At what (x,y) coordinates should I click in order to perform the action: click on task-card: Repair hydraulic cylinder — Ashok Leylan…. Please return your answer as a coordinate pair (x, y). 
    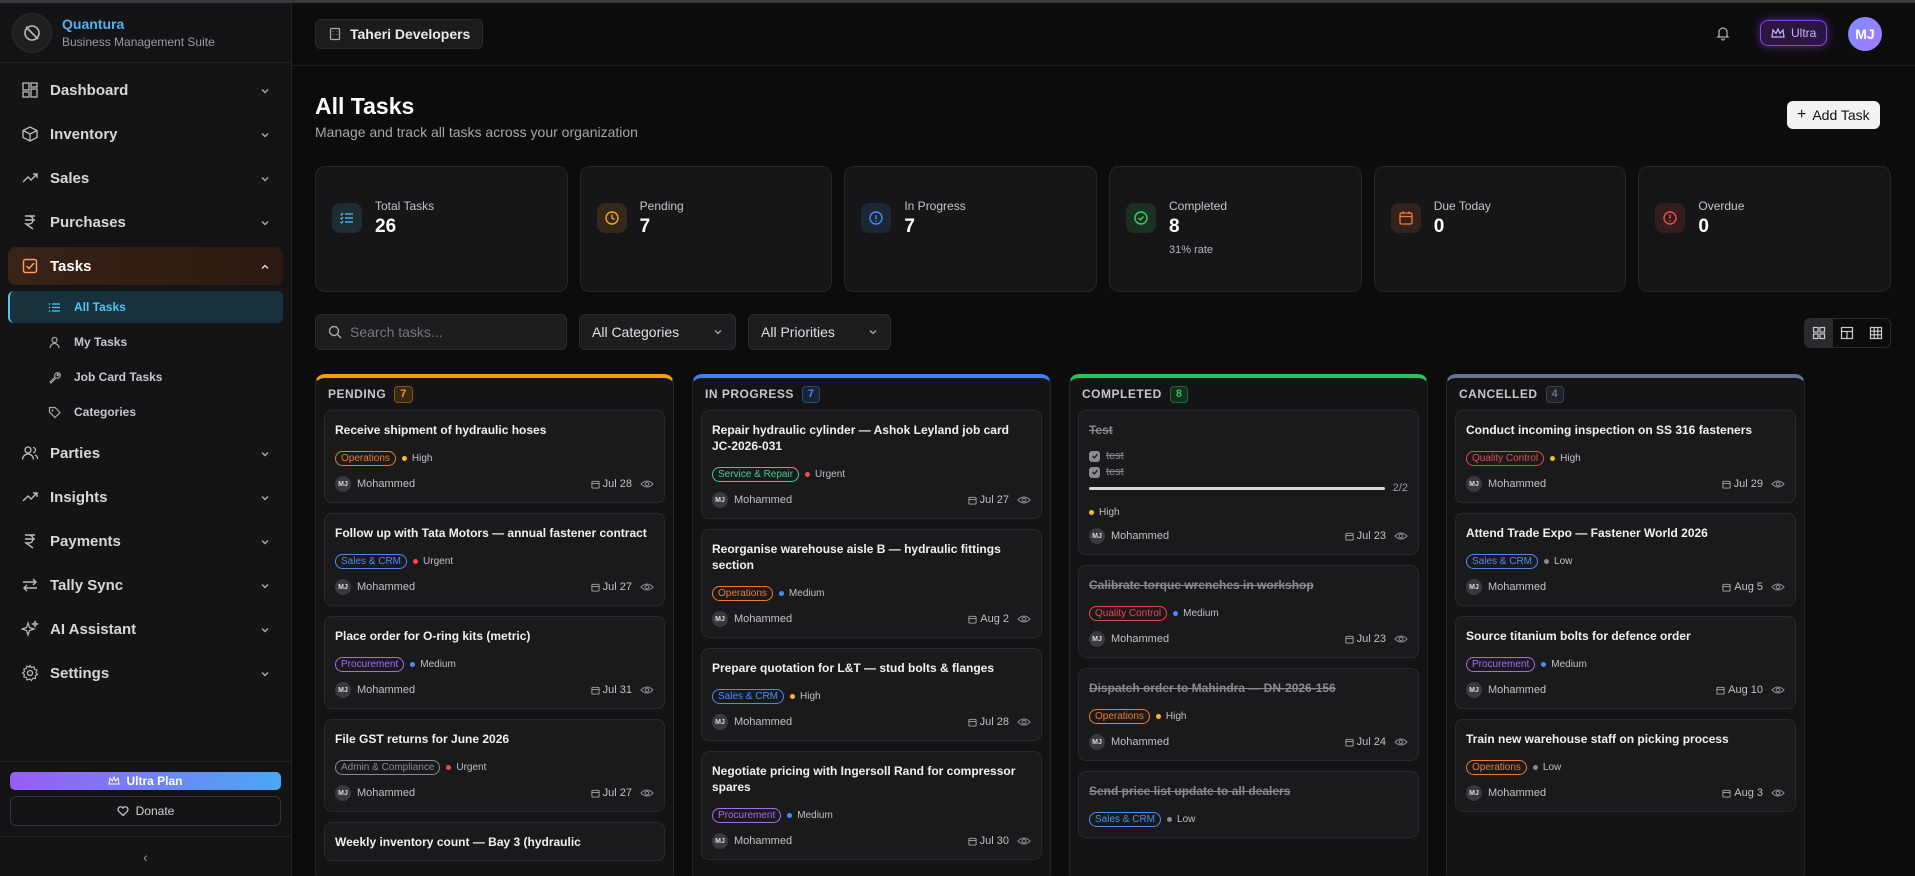
    Looking at the image, I should click on (871, 464).